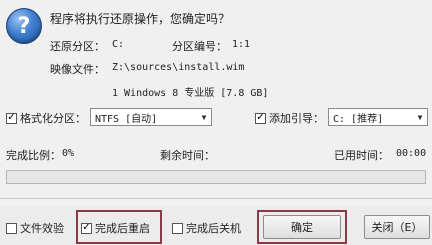 This screenshot has width=432, height=245. What do you see at coordinates (302, 227) in the screenshot?
I see `ok-button: 确定` at bounding box center [302, 227].